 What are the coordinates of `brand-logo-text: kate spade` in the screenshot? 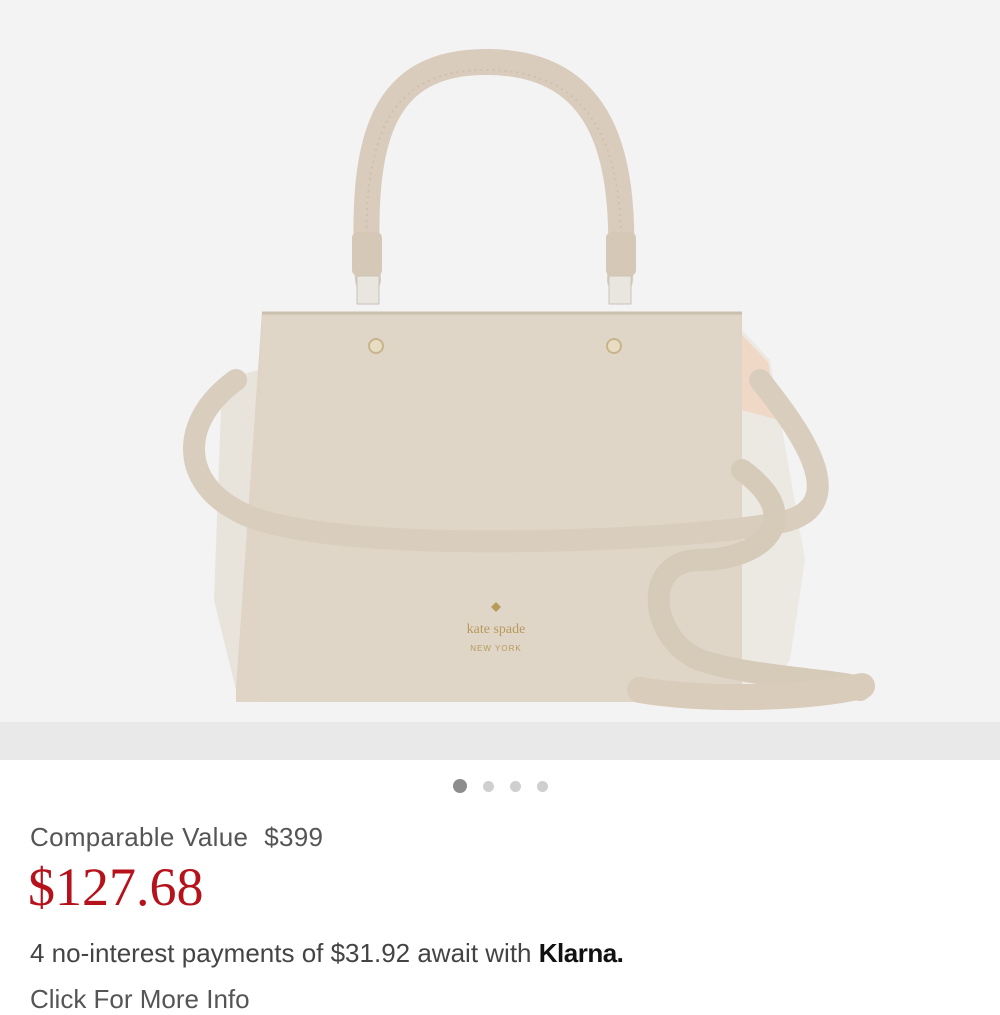 It's located at (496, 629).